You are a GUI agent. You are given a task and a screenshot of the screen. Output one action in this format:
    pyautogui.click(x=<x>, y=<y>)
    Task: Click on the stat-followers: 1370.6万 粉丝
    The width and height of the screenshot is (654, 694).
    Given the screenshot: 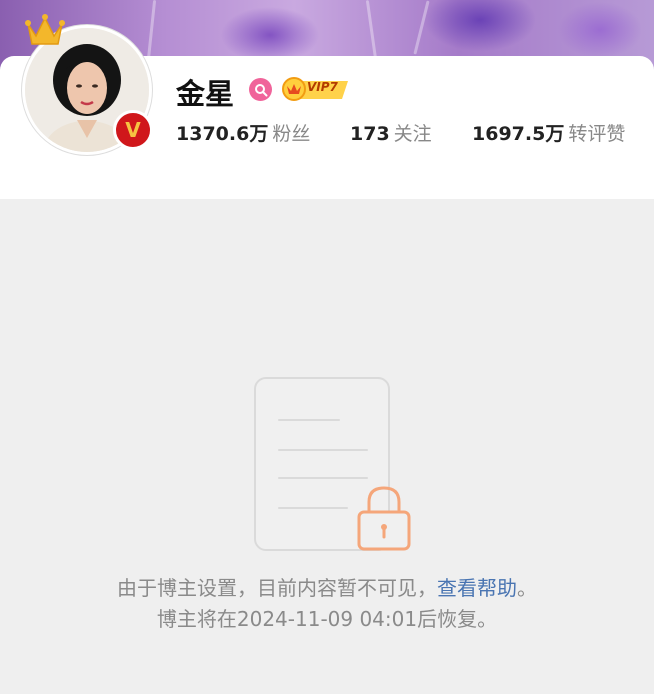 What is the action you would take?
    pyautogui.click(x=243, y=132)
    